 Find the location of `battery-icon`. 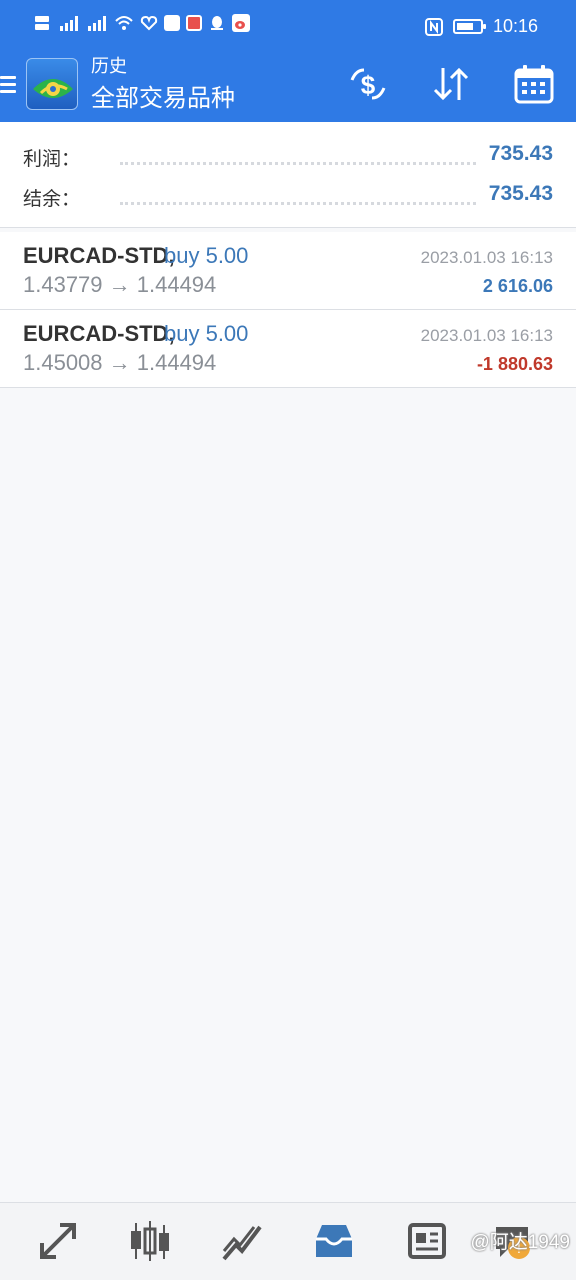

battery-icon is located at coordinates (469, 26).